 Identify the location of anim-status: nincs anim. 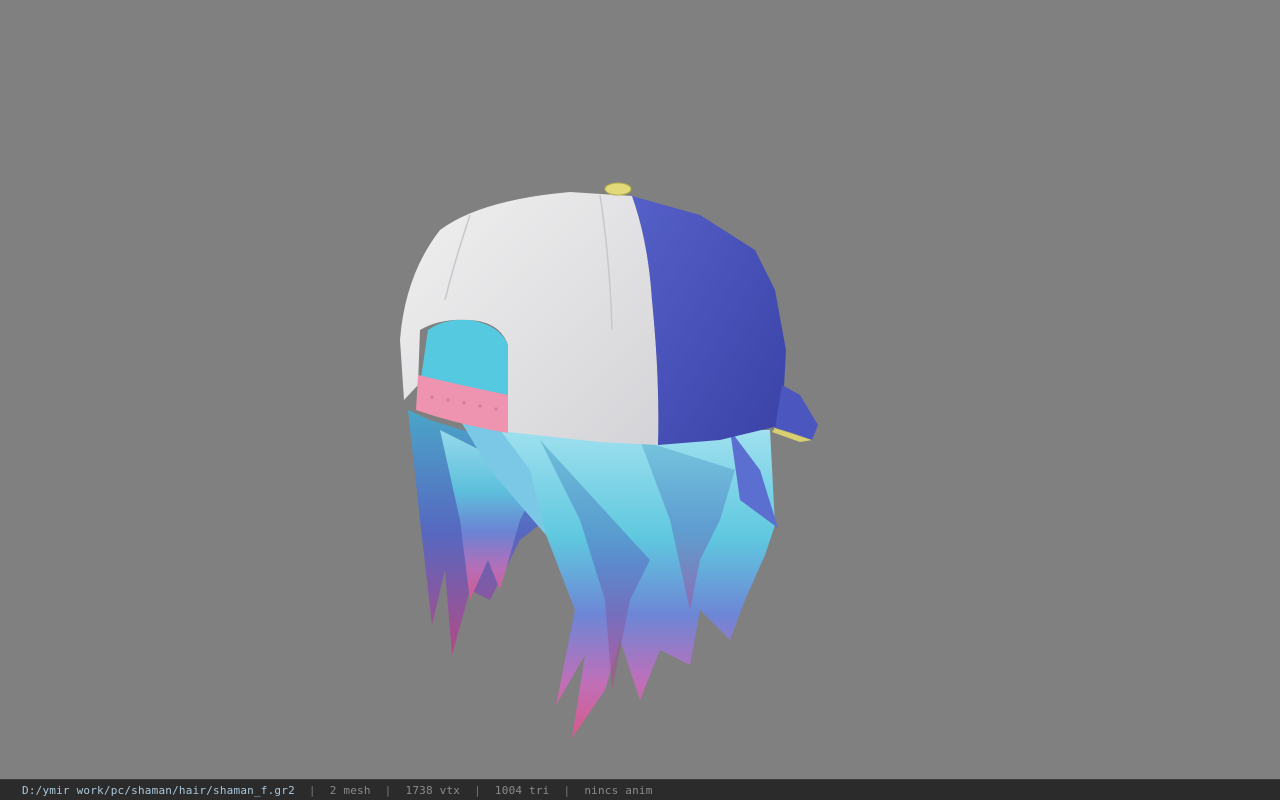
(618, 790).